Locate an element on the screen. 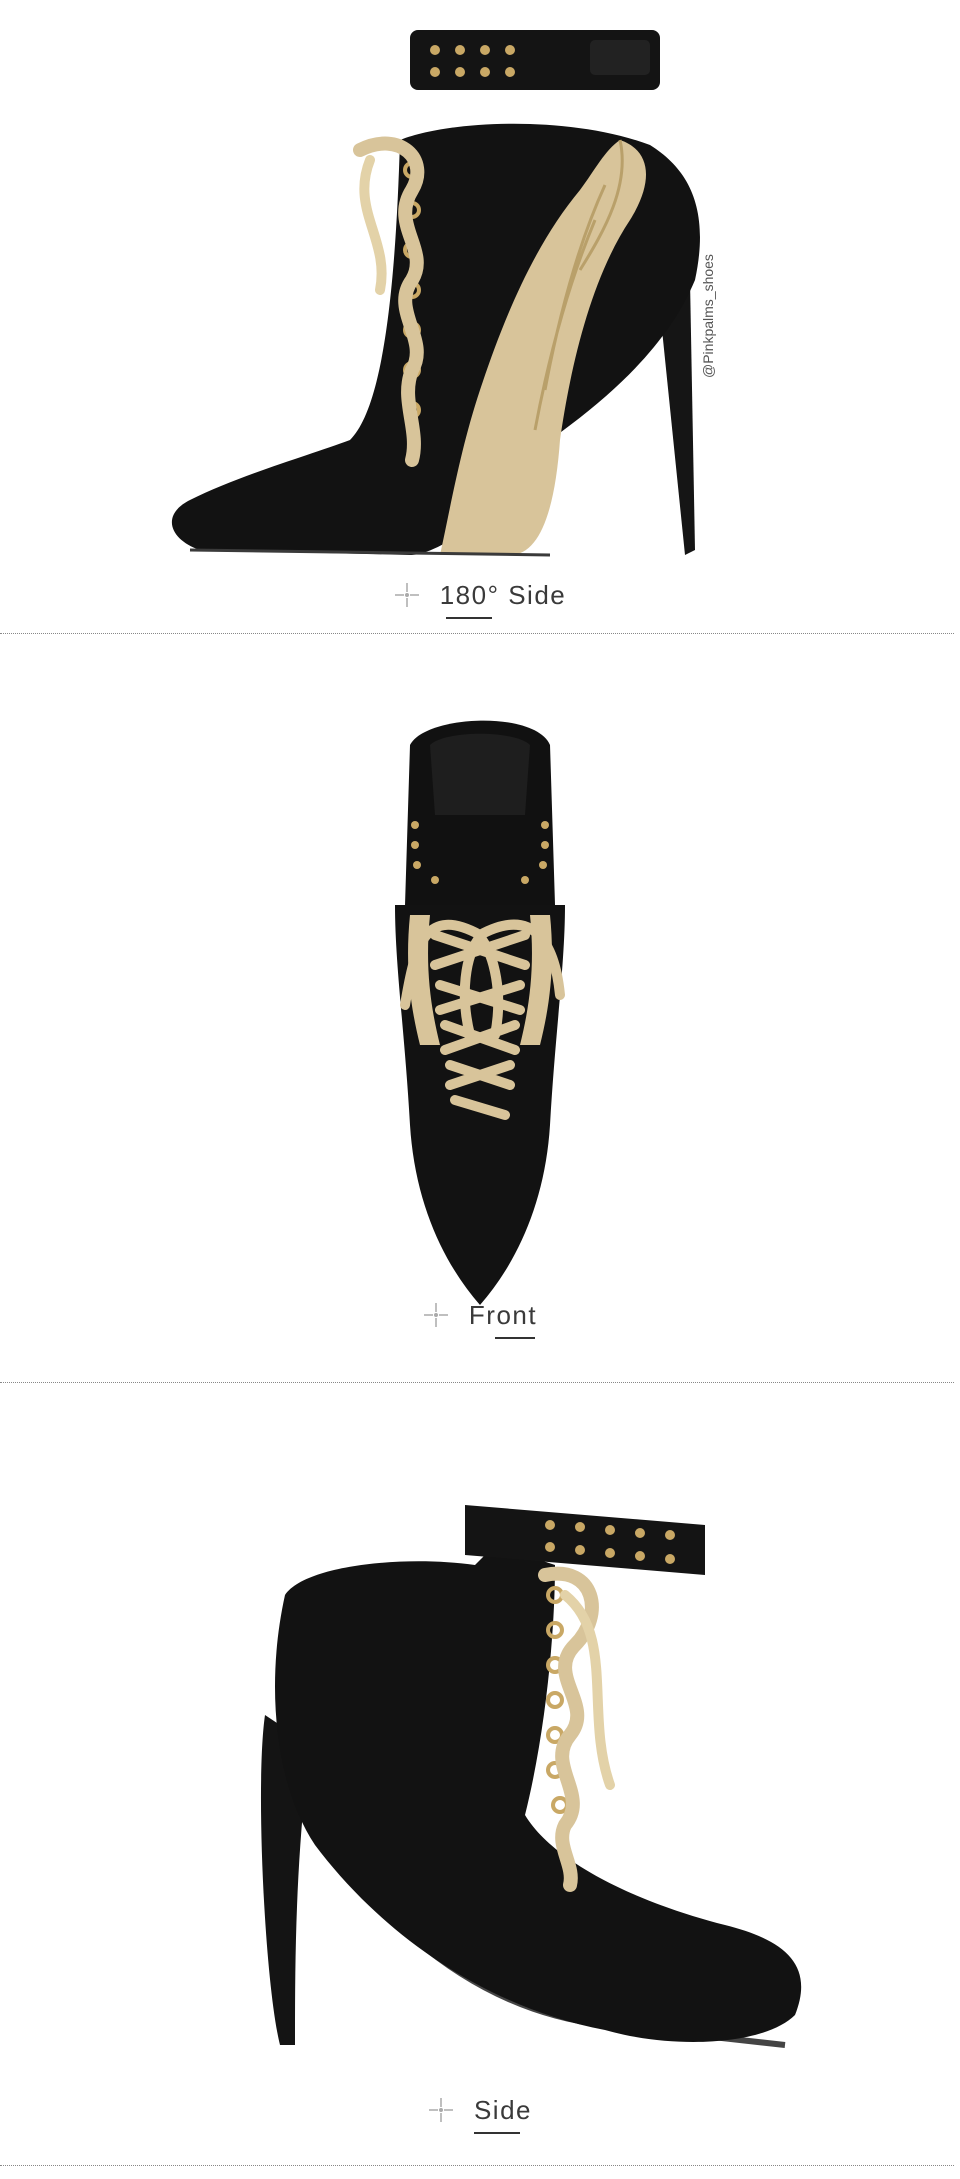  caption-side: Side is located at coordinates (480, 2112).